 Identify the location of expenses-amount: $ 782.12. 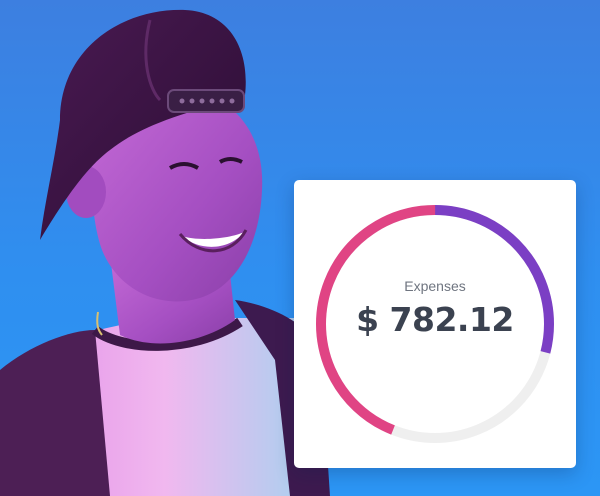
(435, 319).